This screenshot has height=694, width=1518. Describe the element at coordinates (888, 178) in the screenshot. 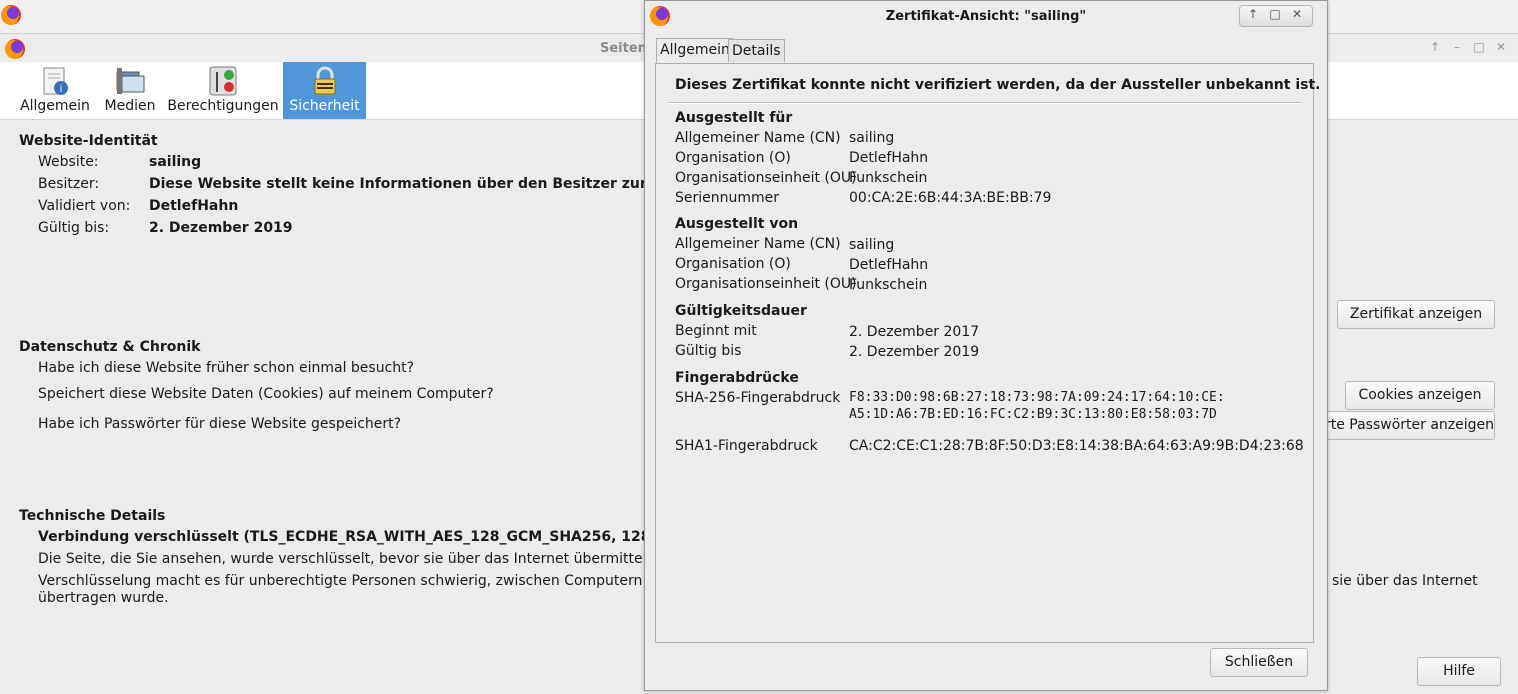

I see `issued-to-ou-value: Funkschein` at that location.